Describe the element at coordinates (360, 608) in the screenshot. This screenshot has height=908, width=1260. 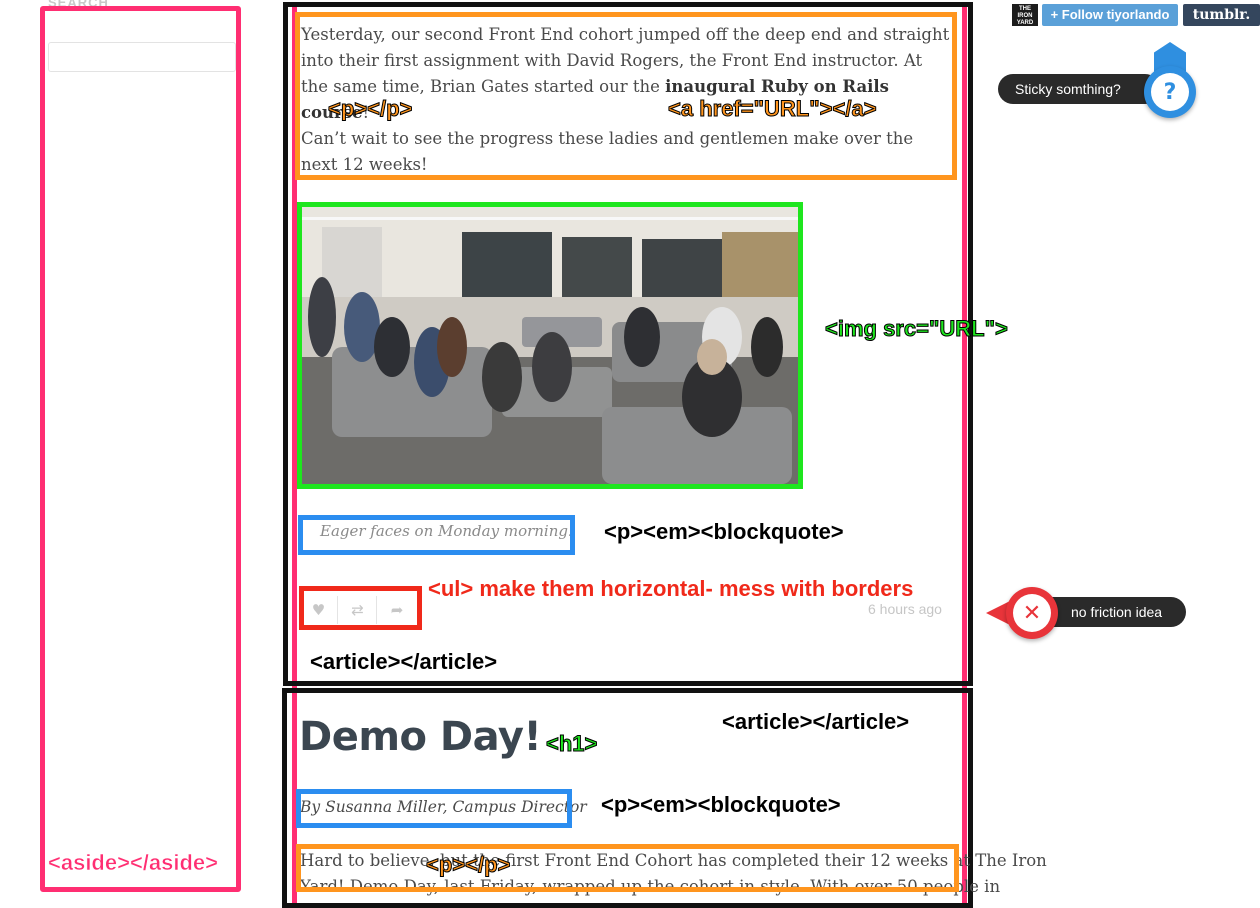
I see `ul-outline` at that location.